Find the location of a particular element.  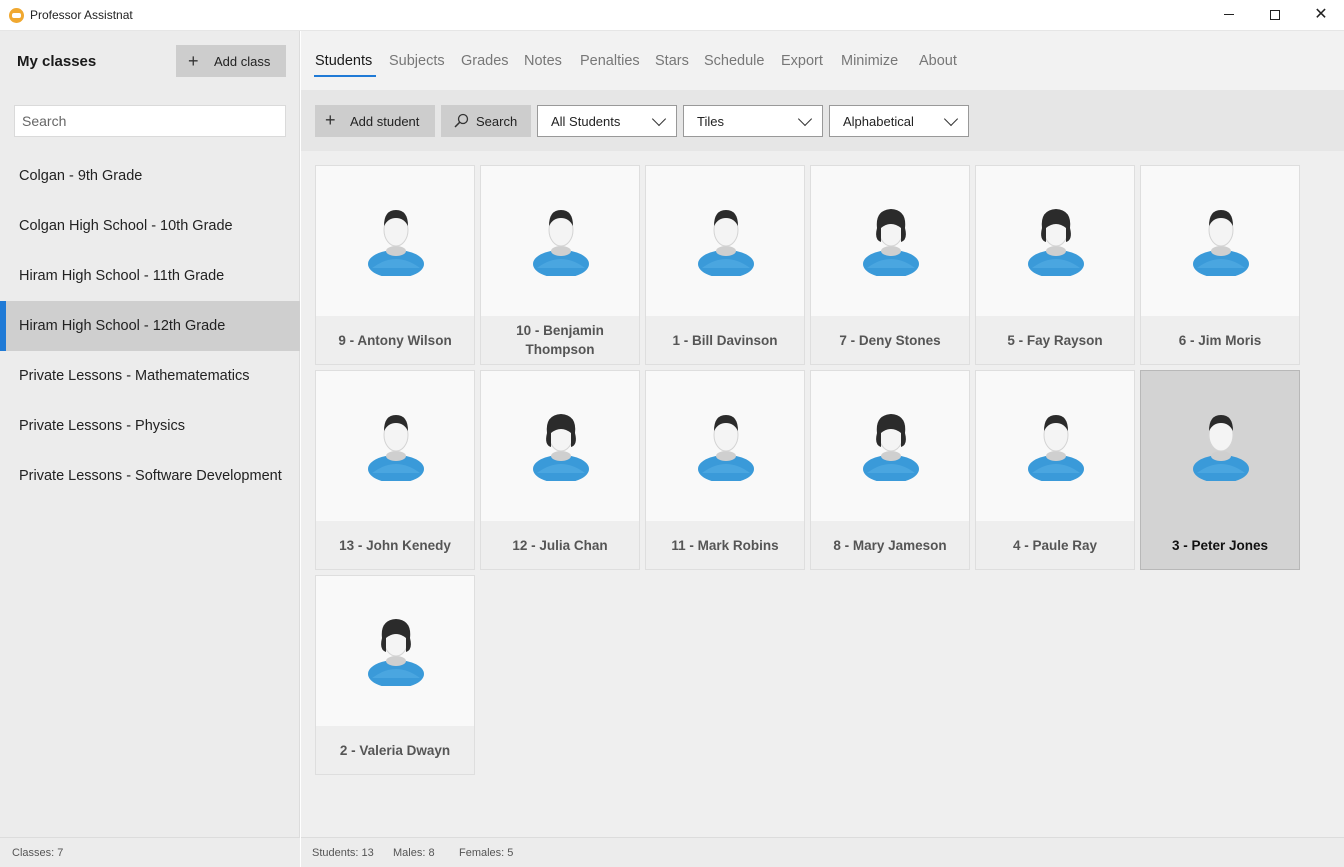

student-tile: 11 - Mark Robins is located at coordinates (725, 470).